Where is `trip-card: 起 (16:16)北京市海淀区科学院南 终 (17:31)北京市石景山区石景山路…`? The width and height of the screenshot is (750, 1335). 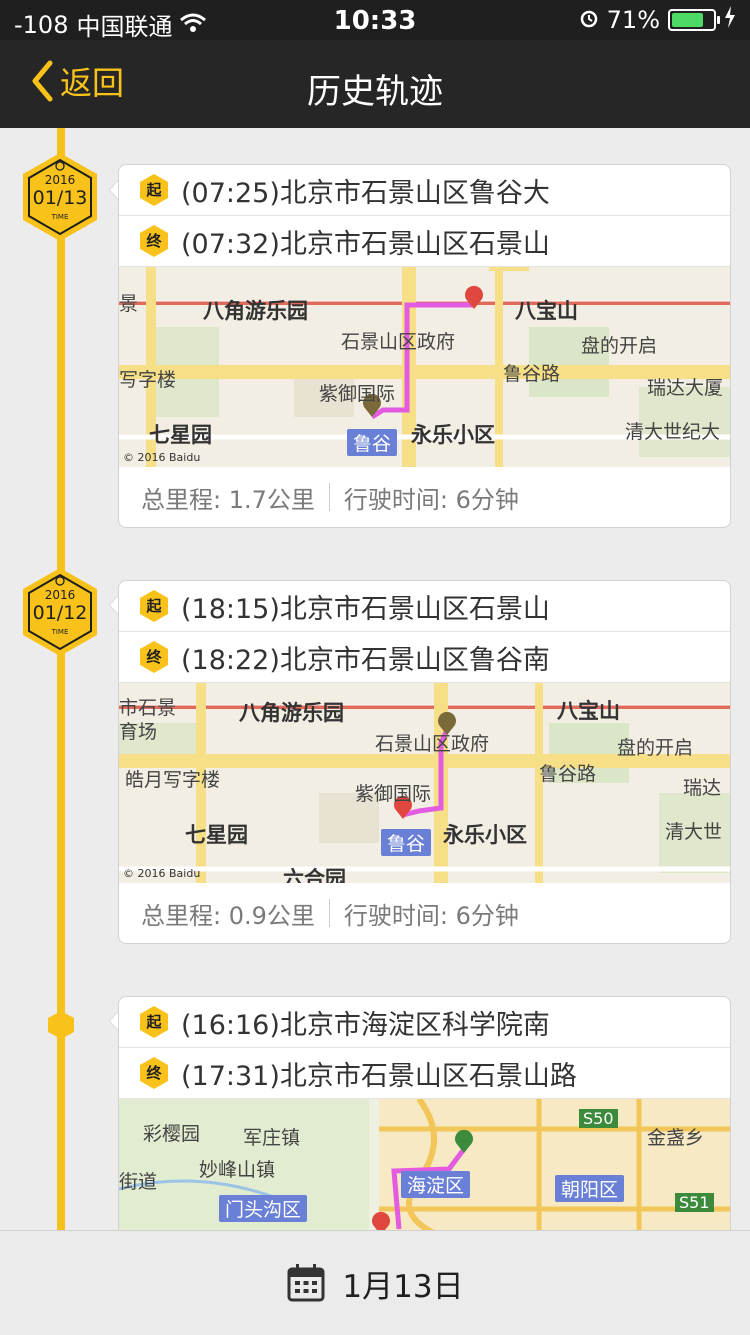
trip-card: 起 (16:16)北京市海淀区科学院南 终 (17:31)北京市石景山区石景山路… is located at coordinates (424, 1117).